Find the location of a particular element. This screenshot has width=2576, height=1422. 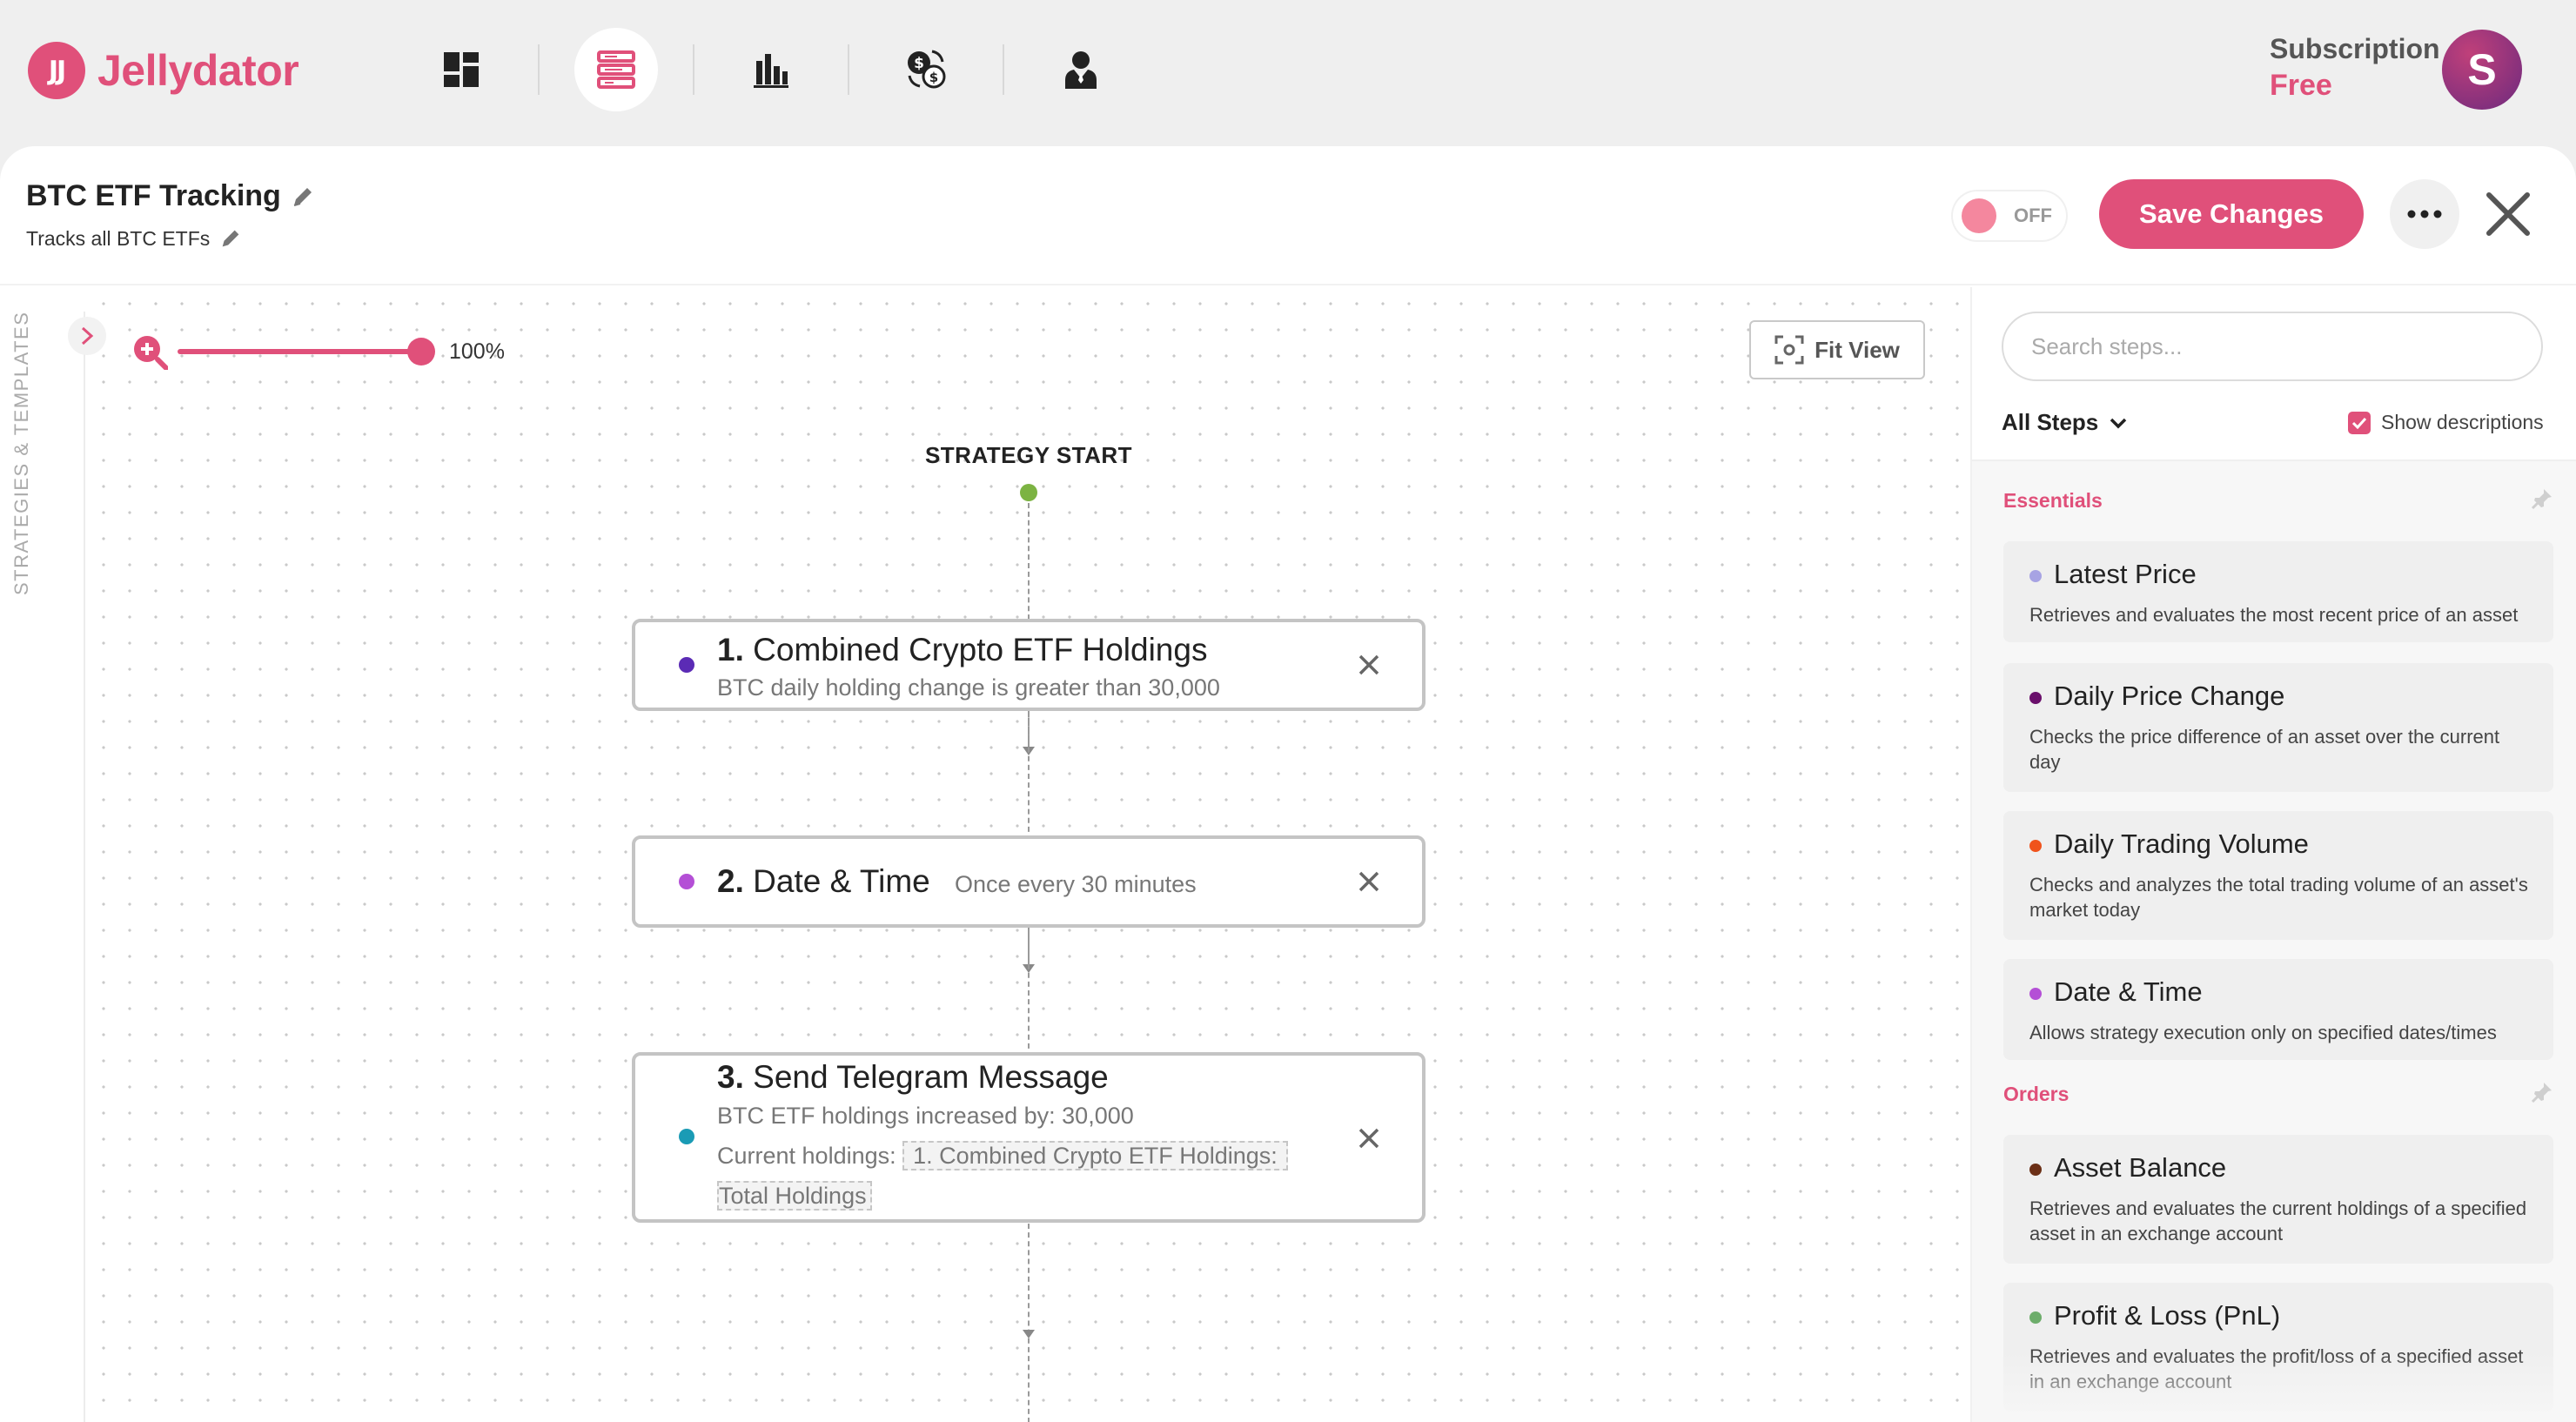

show-descriptions-checkbox: Show descriptions is located at coordinates (2446, 422).